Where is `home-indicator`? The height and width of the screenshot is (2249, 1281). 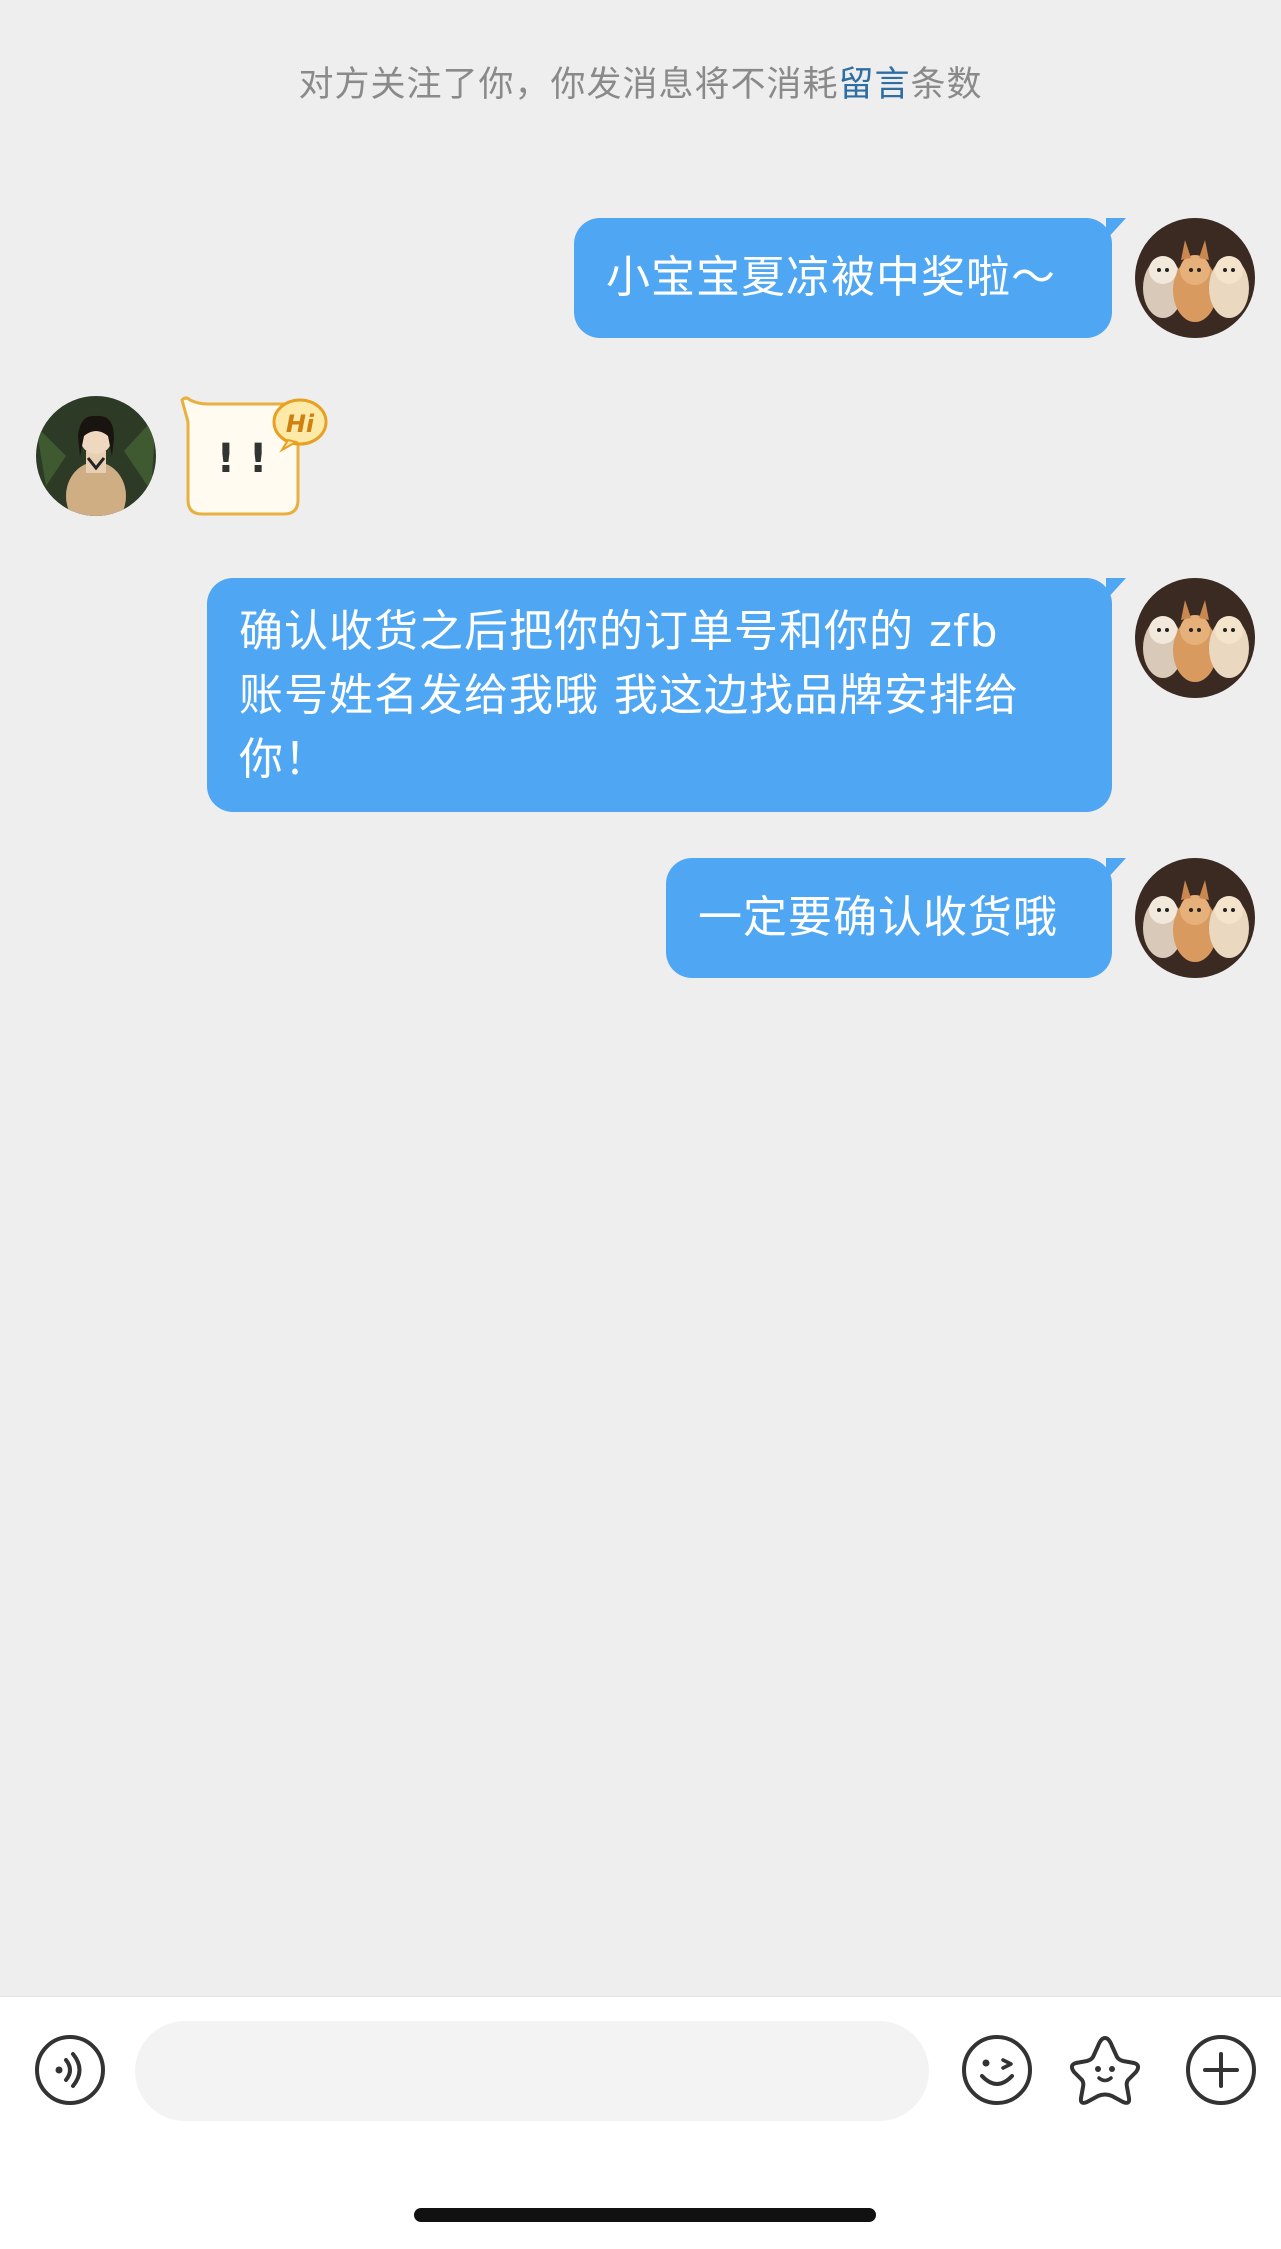
home-indicator is located at coordinates (645, 2215).